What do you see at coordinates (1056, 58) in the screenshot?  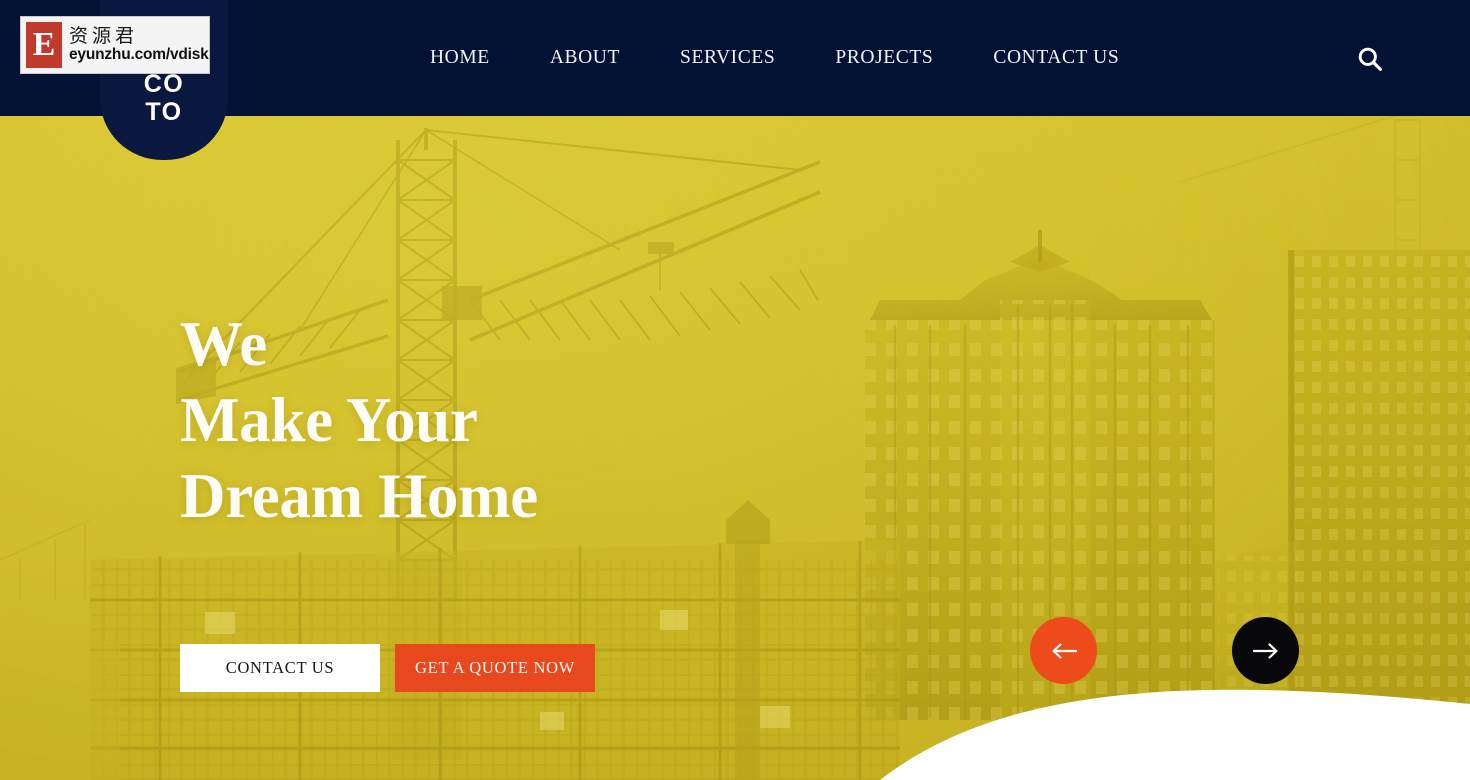 I see `nav-item-contact-us: CONTACT US` at bounding box center [1056, 58].